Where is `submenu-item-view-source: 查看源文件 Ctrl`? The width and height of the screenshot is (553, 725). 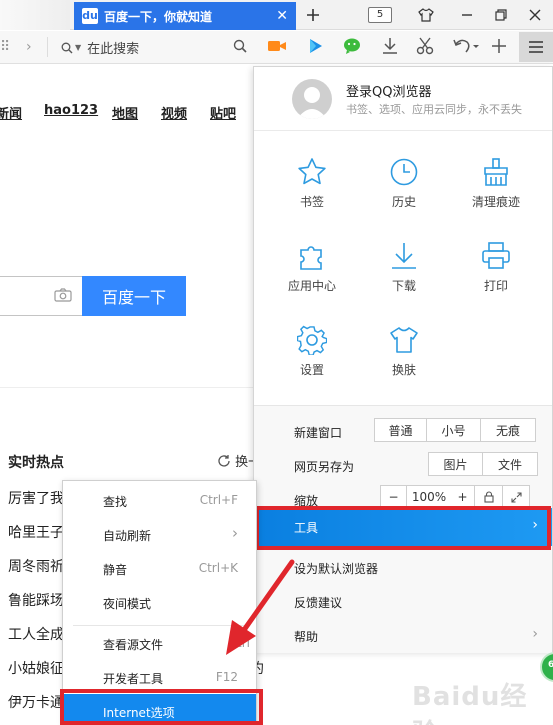
submenu-item-view-source: 查看源文件 Ctrl is located at coordinates (159, 643).